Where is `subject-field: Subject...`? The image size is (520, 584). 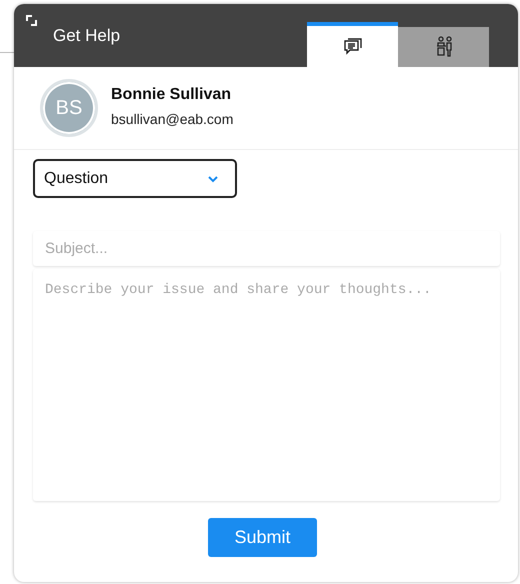
subject-field: Subject... is located at coordinates (266, 248).